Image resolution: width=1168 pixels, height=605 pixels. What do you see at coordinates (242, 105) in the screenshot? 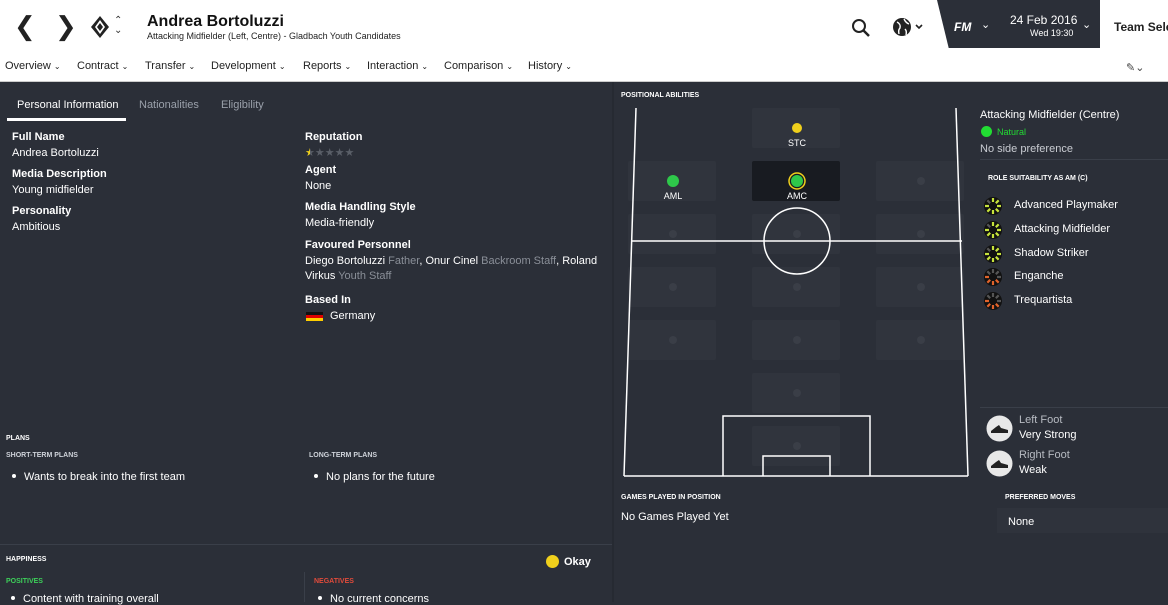
I see `tab-eligibility: Eligibility` at bounding box center [242, 105].